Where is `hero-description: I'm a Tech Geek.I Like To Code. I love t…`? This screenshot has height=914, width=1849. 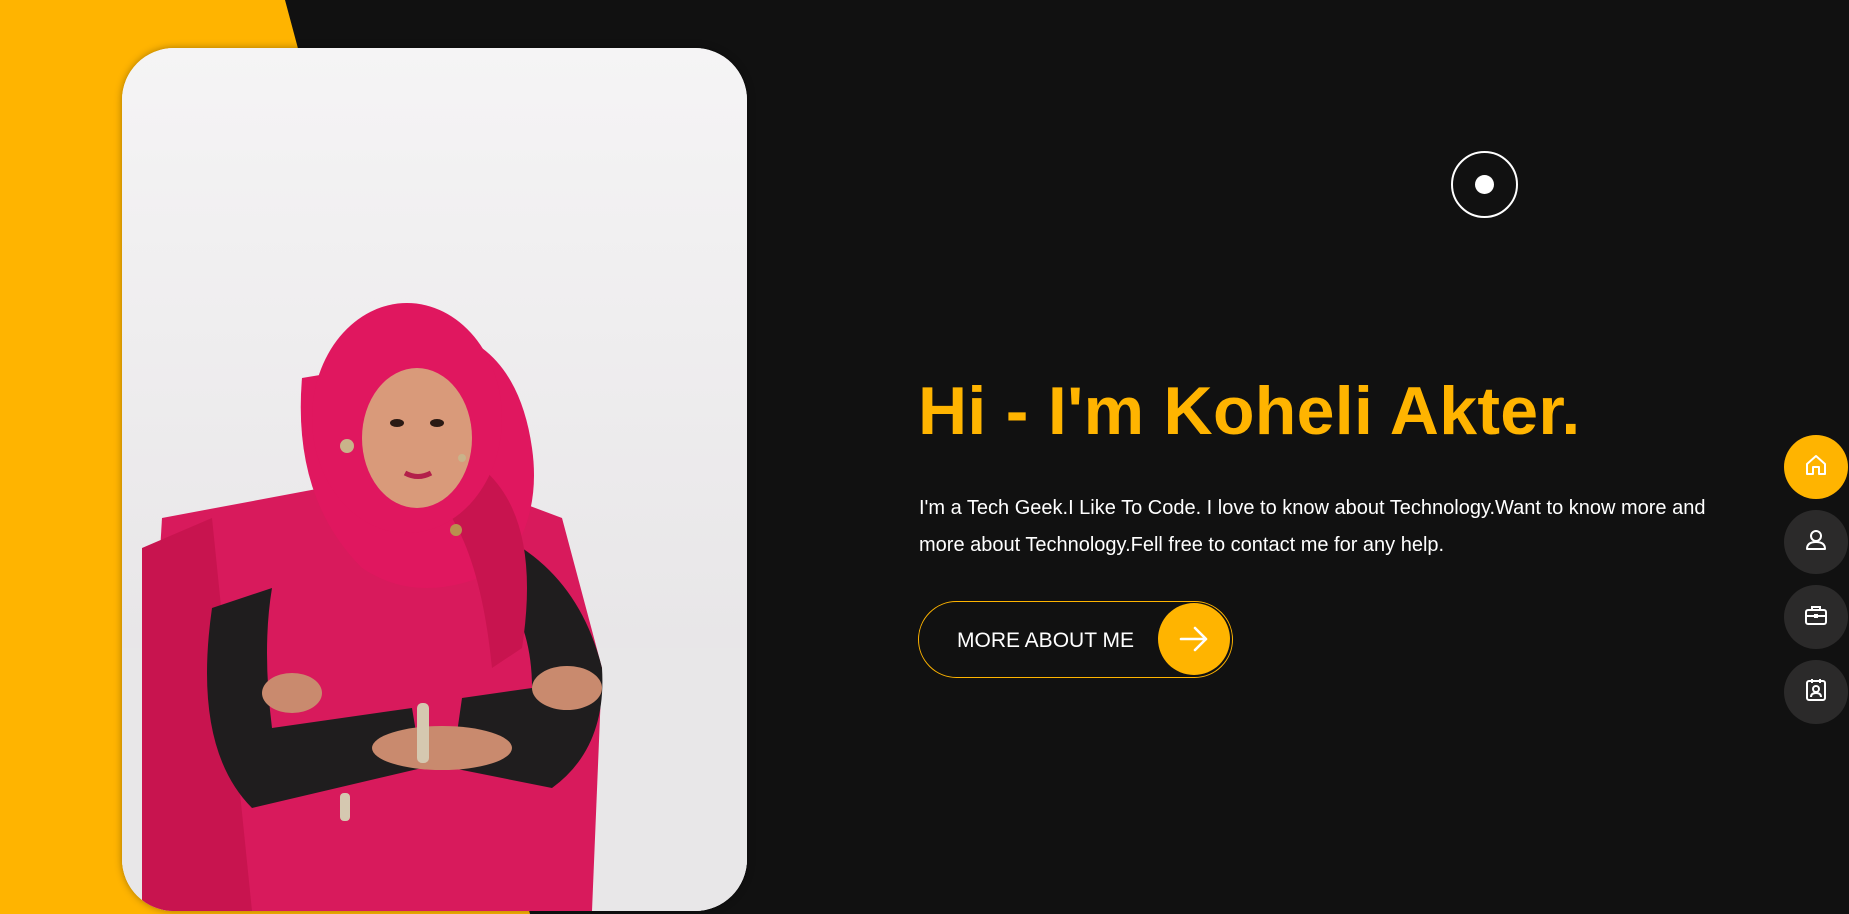
hero-description: I'm a Tech Geek.I Like To Code. I love t… is located at coordinates (1312, 526).